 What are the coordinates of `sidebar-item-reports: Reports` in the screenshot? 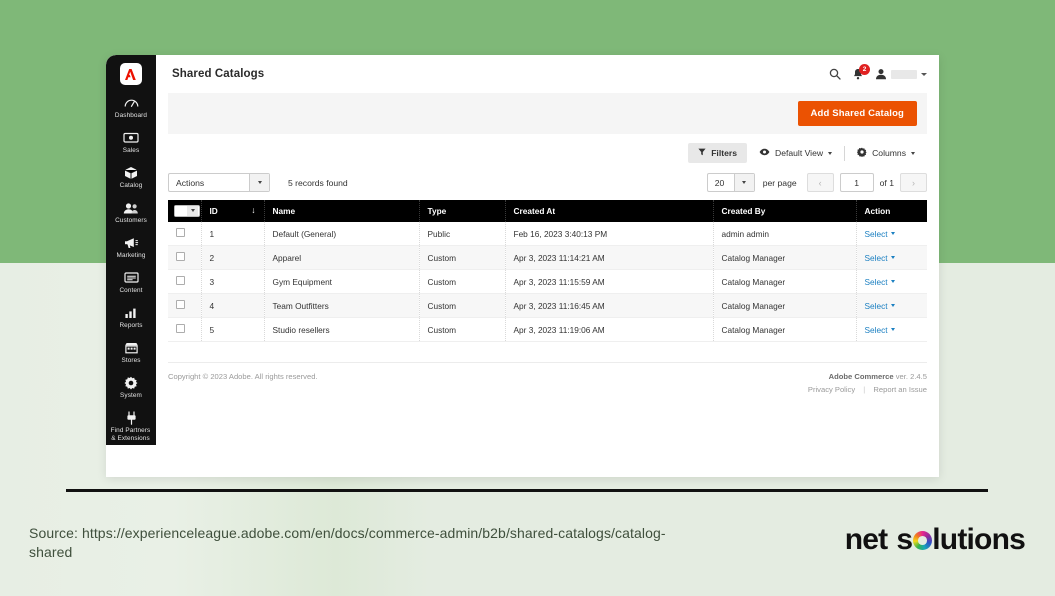 It's located at (131, 317).